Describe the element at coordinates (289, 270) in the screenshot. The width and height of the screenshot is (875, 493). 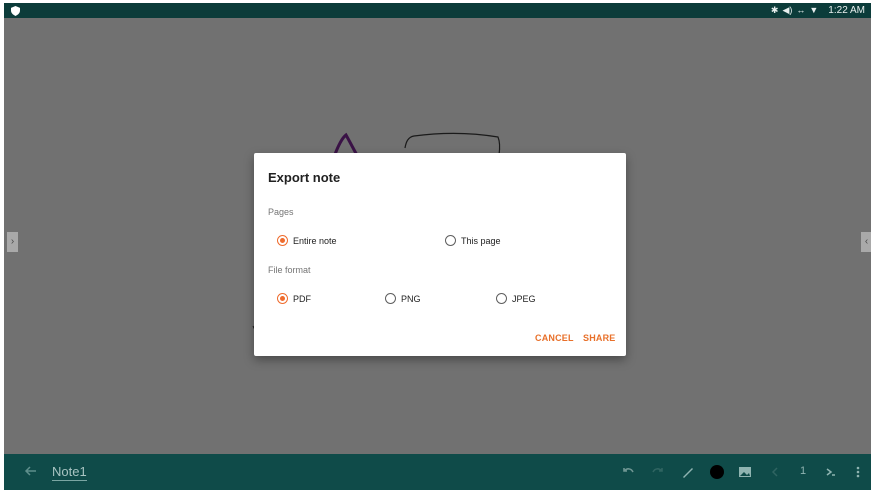
I see `file-format-section-label: File format` at that location.